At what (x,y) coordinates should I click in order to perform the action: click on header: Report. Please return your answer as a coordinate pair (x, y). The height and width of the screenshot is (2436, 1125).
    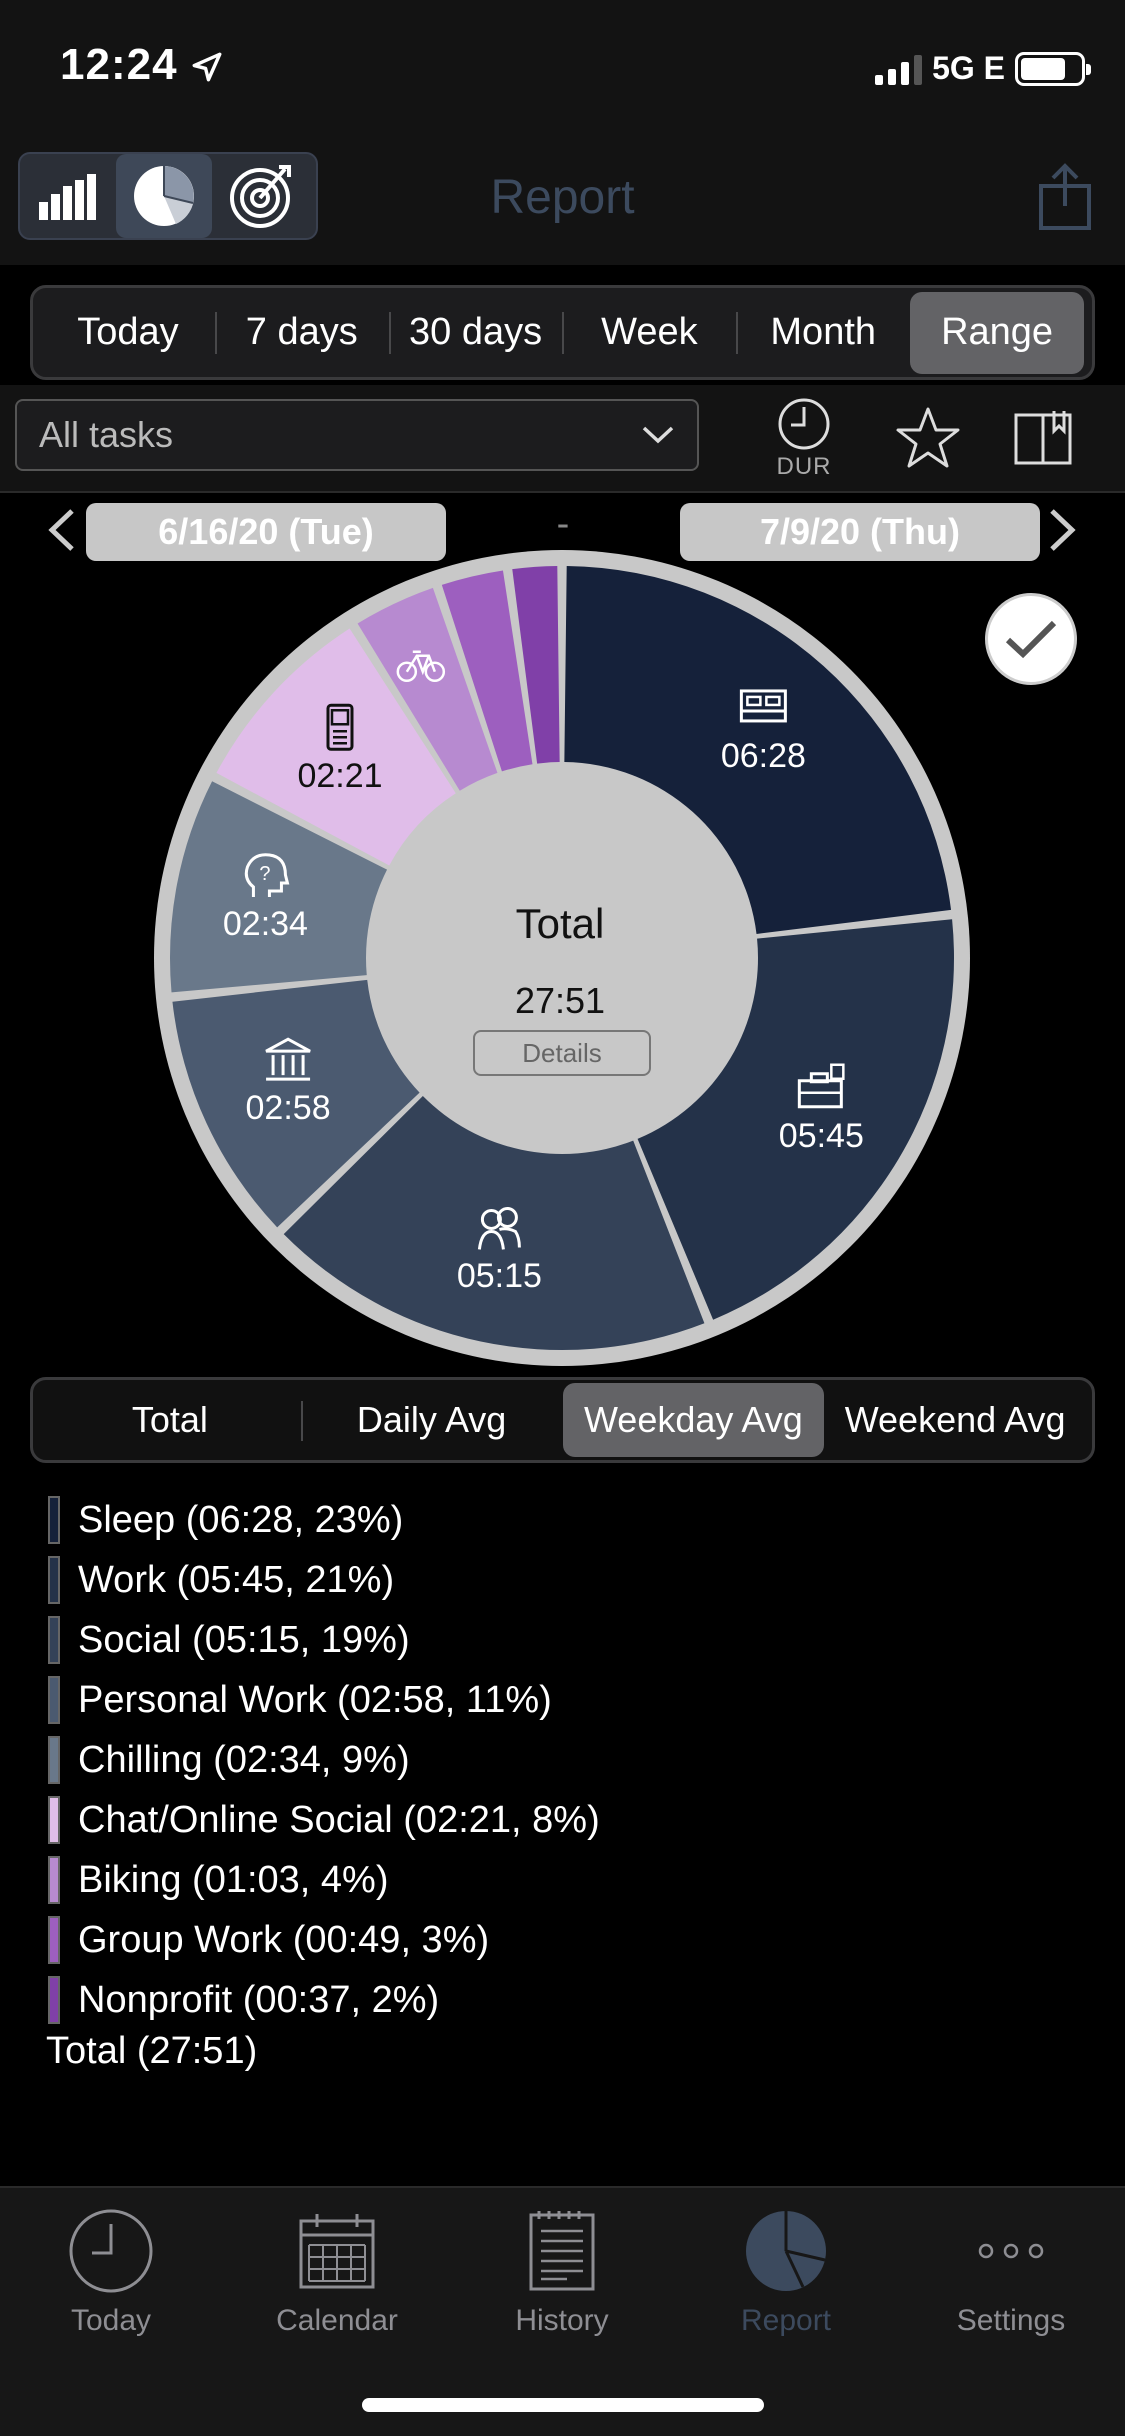
    Looking at the image, I should click on (562, 202).